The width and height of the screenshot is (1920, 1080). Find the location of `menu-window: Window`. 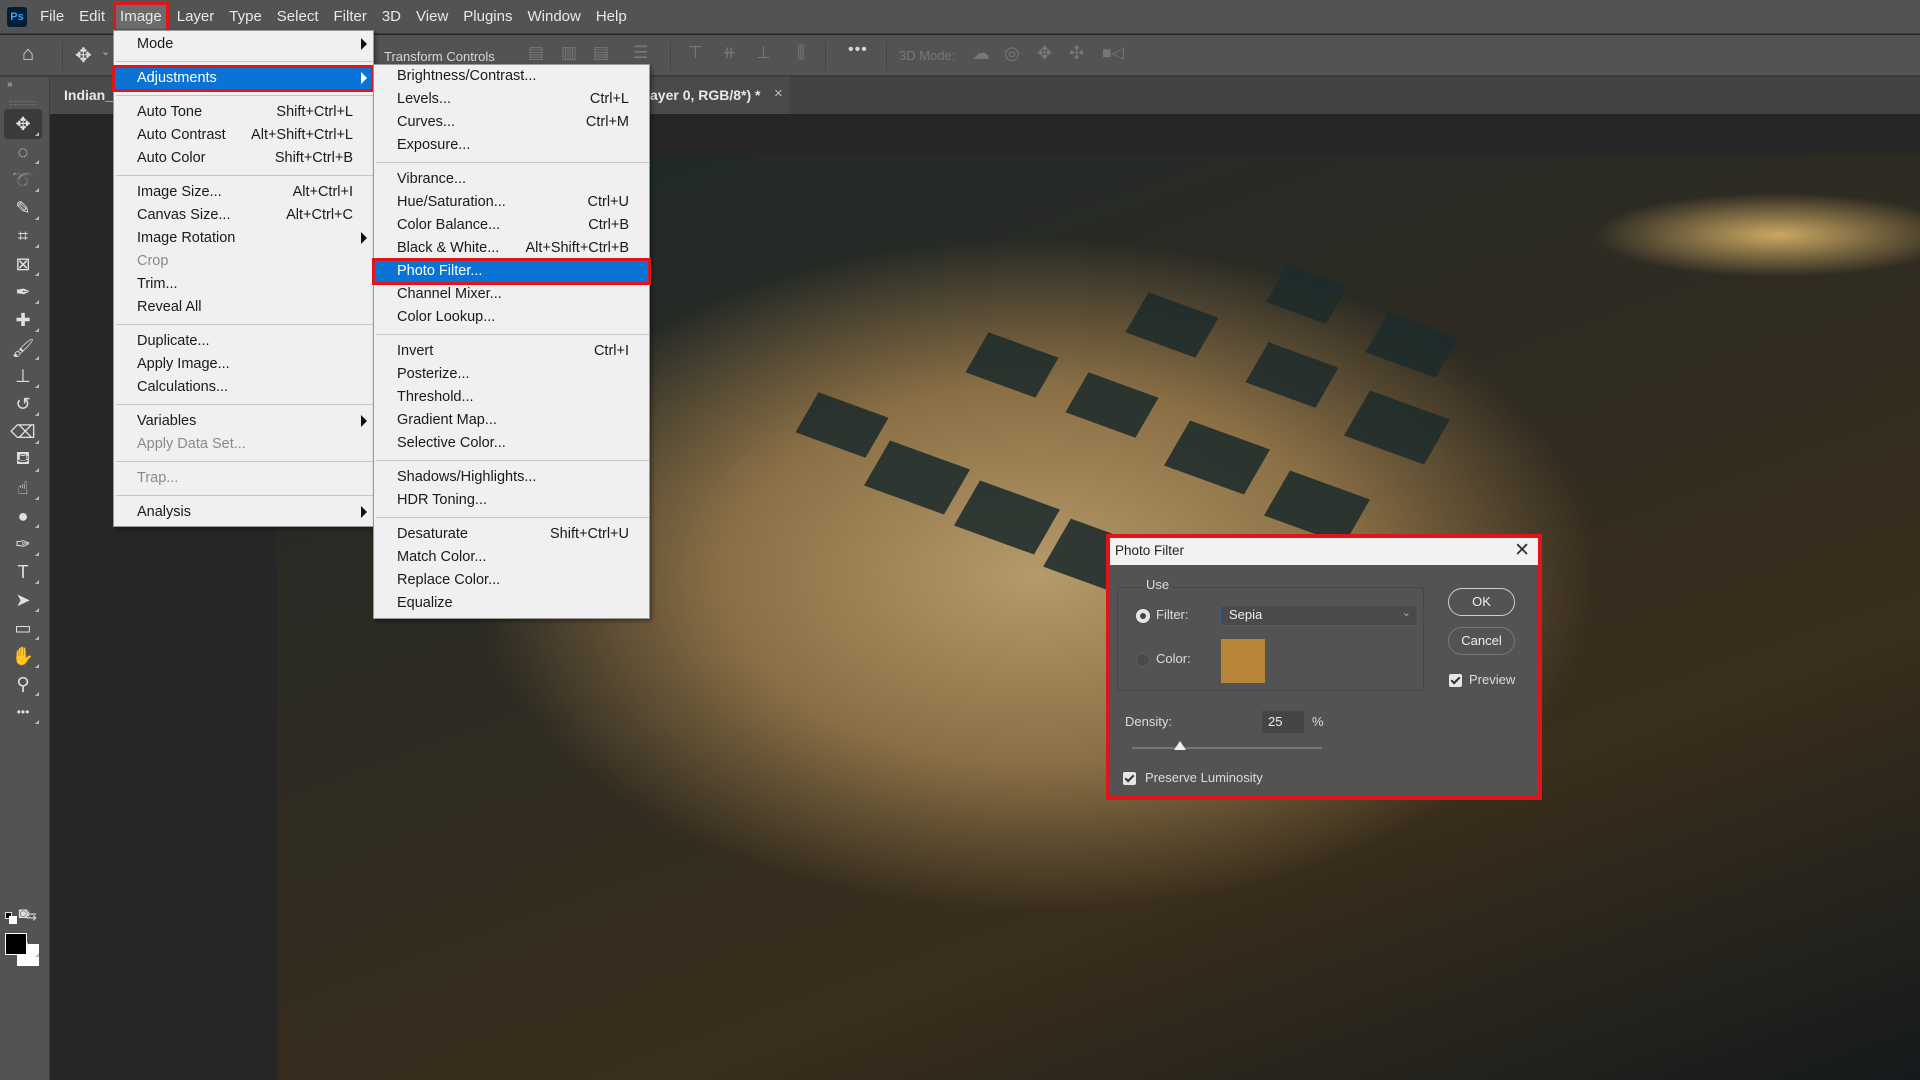

menu-window: Window is located at coordinates (553, 17).